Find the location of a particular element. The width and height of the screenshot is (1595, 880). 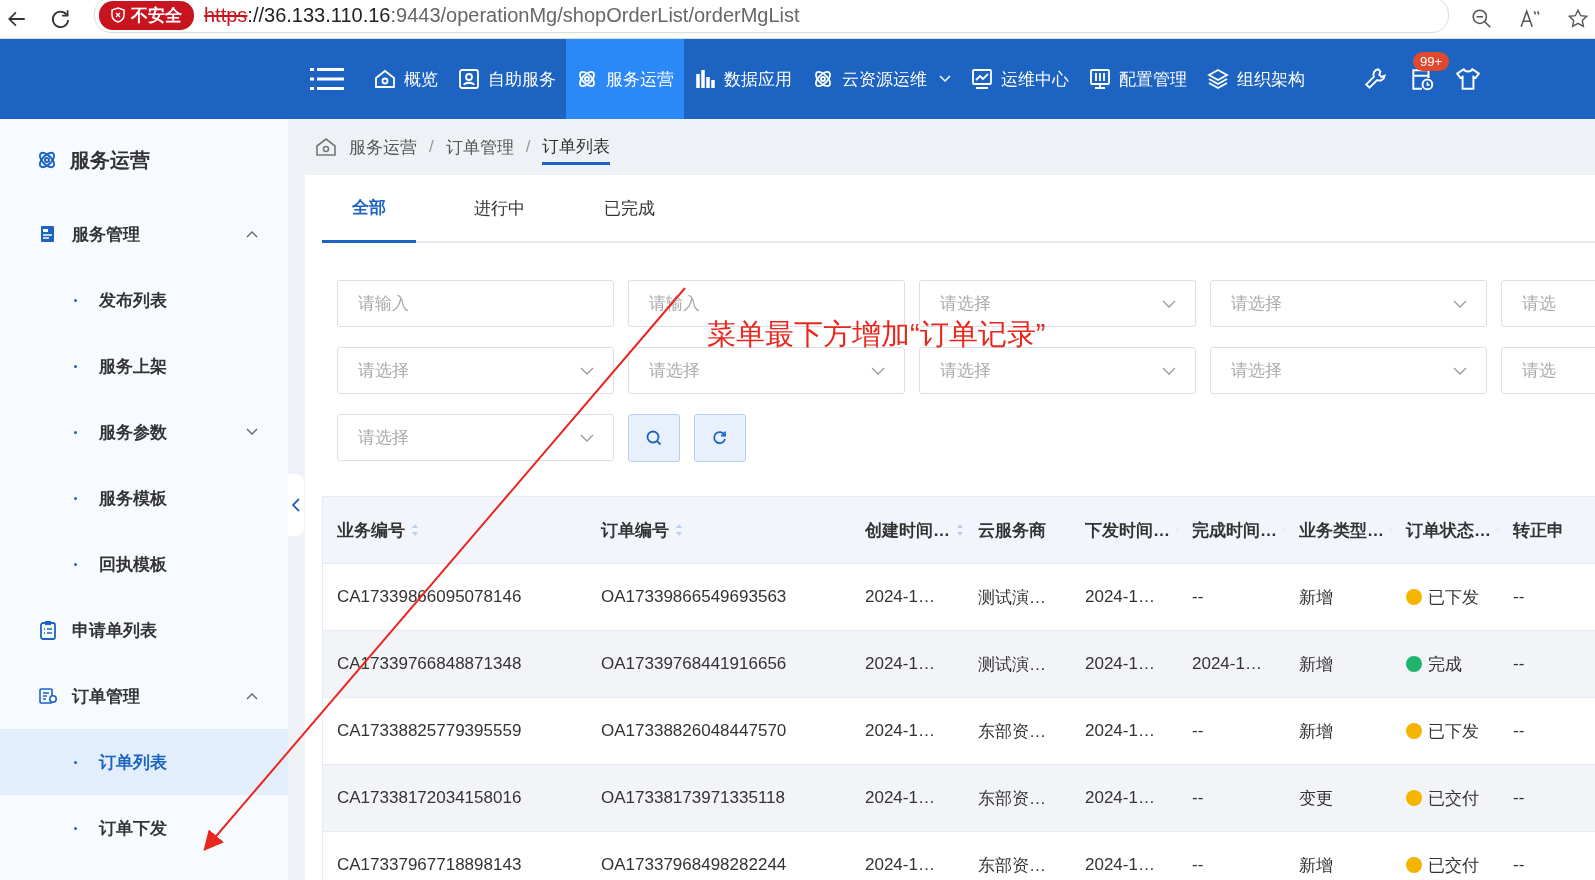

search-icon is located at coordinates (654, 438).